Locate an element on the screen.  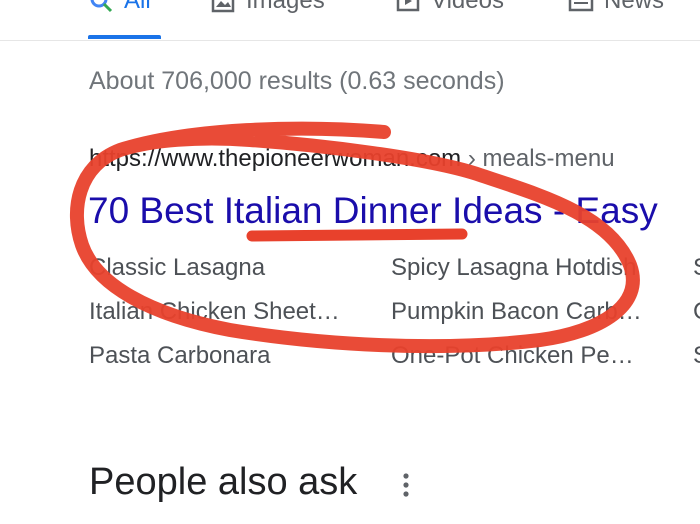
video-icon is located at coordinates (408, 6).